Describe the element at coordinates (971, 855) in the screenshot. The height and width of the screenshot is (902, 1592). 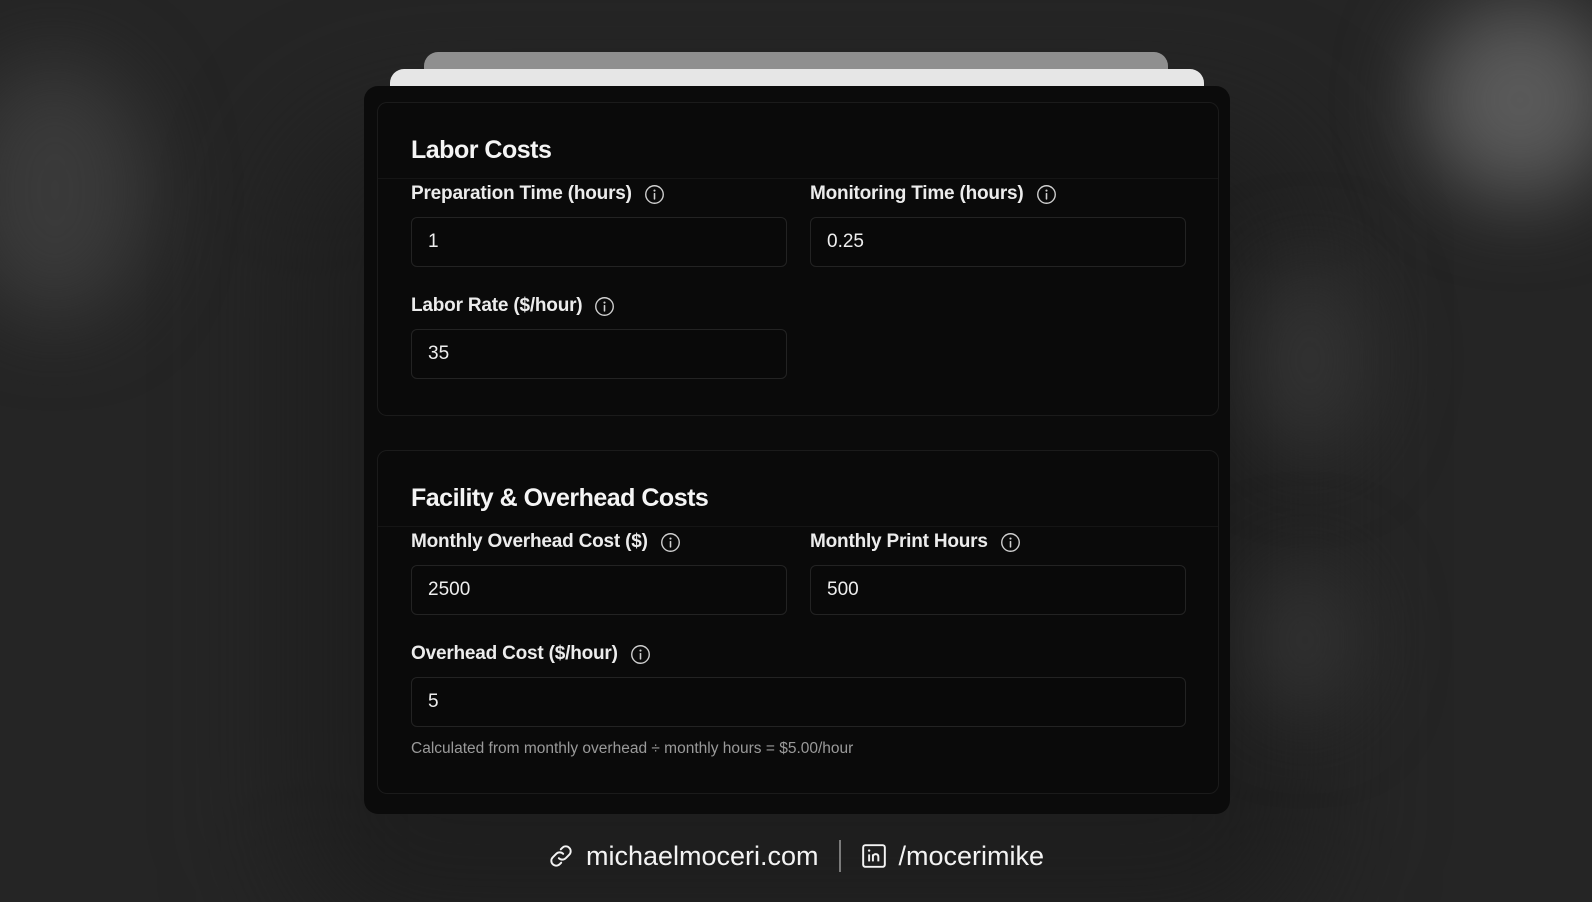
I see `linkedin-text: /mocerimike` at that location.